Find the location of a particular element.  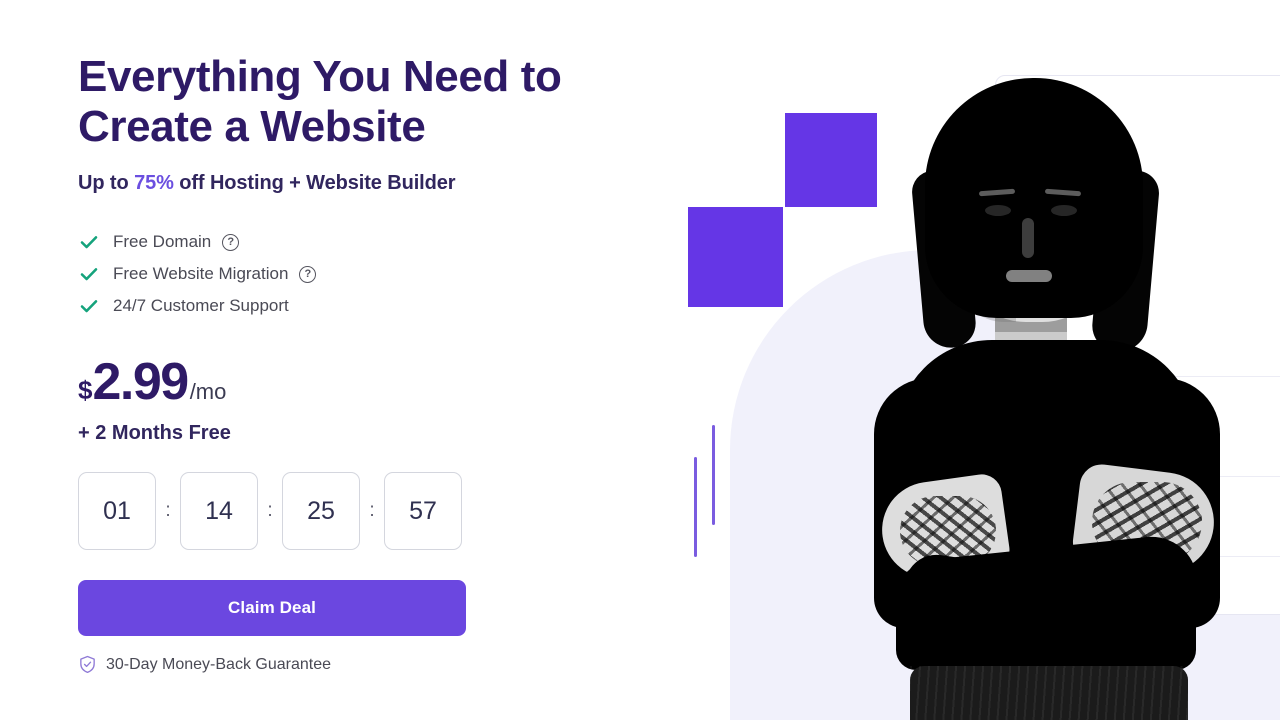

page-title: Everything You Need to Create a Website is located at coordinates (348, 102).